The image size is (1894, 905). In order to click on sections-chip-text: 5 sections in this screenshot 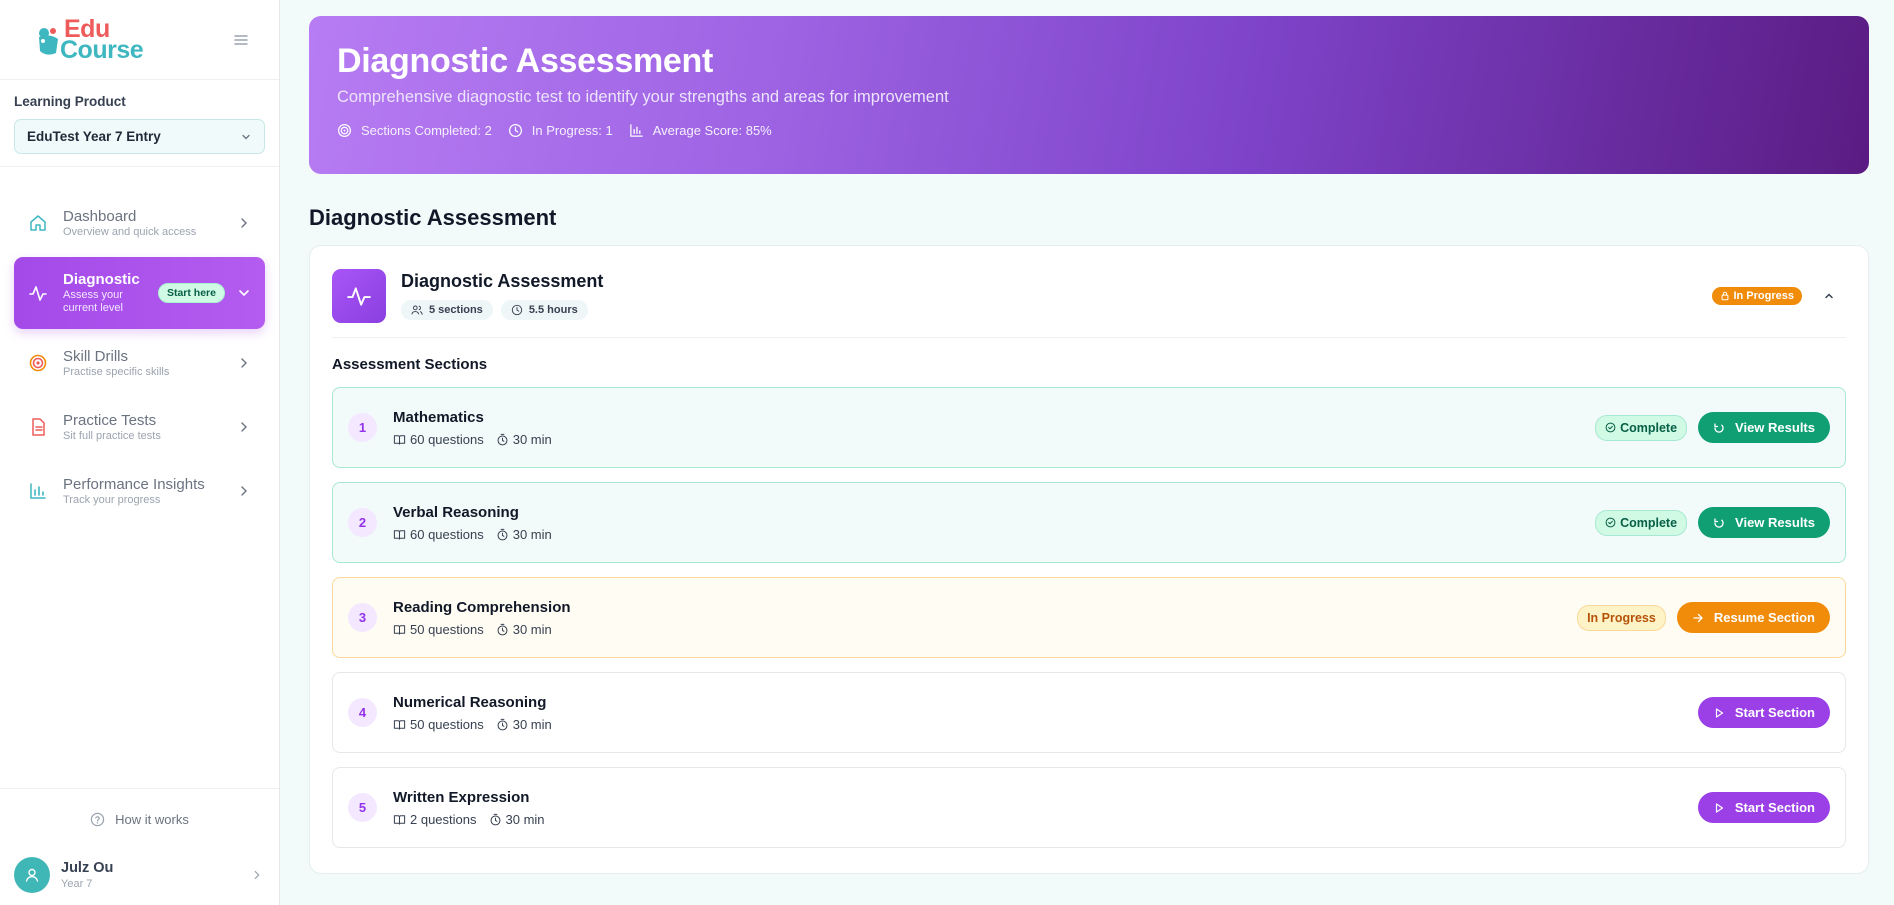, I will do `click(456, 310)`.